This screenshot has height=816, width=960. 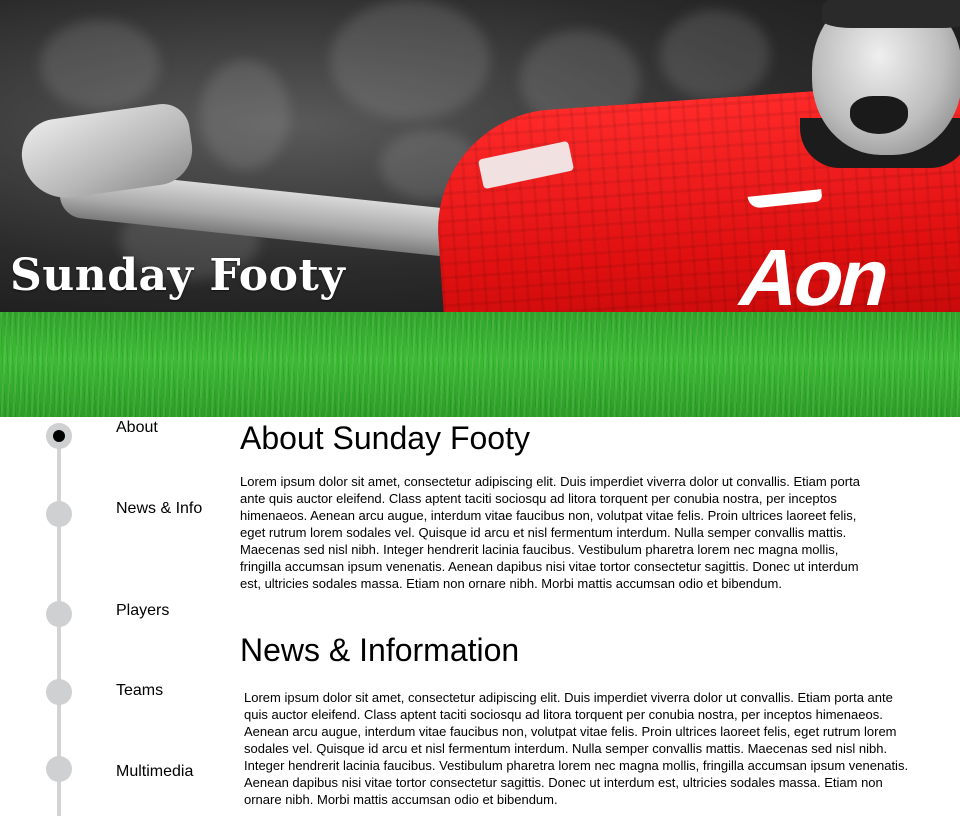 I want to click on nav-label: About, so click(x=137, y=428).